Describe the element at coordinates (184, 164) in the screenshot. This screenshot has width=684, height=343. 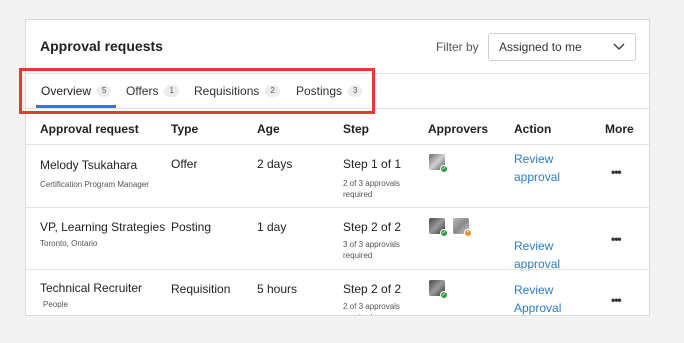
I see `request-type: Offer` at that location.